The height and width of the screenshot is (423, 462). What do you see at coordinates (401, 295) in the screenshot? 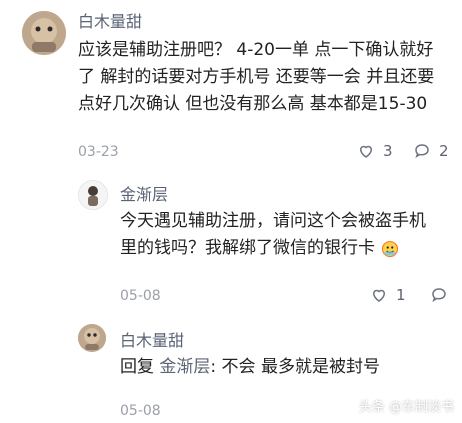
I see `like-count: 1` at bounding box center [401, 295].